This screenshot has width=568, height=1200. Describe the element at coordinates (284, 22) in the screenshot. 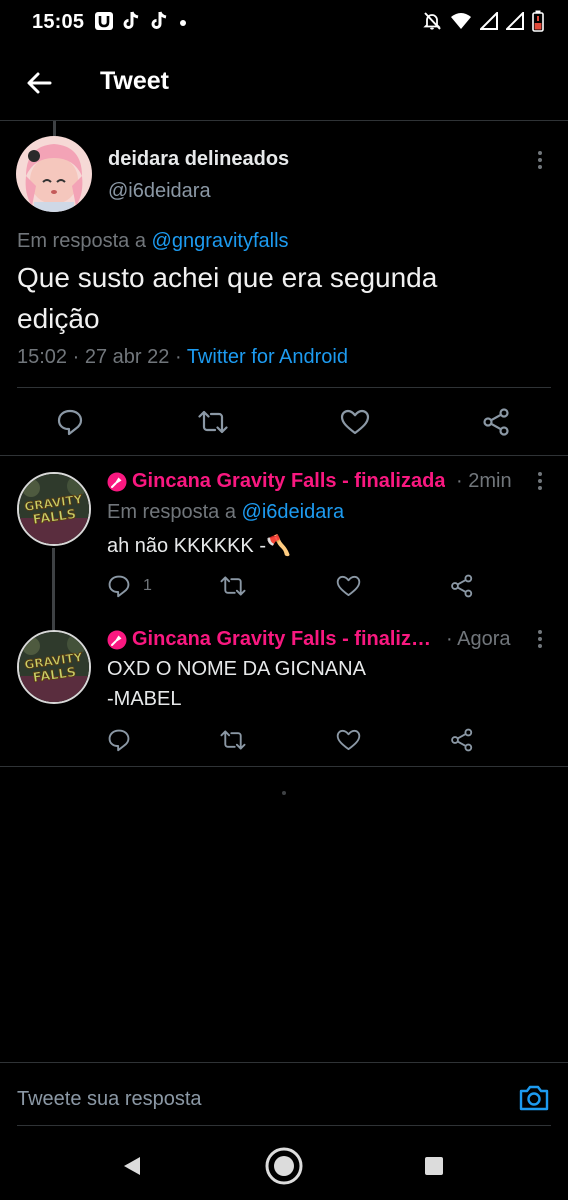

I see `status-bar: 15:05` at that location.